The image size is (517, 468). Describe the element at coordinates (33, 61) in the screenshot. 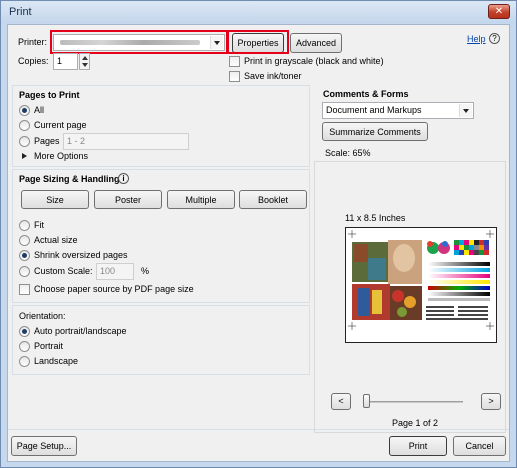

I see `copies-label: Copies:` at that location.